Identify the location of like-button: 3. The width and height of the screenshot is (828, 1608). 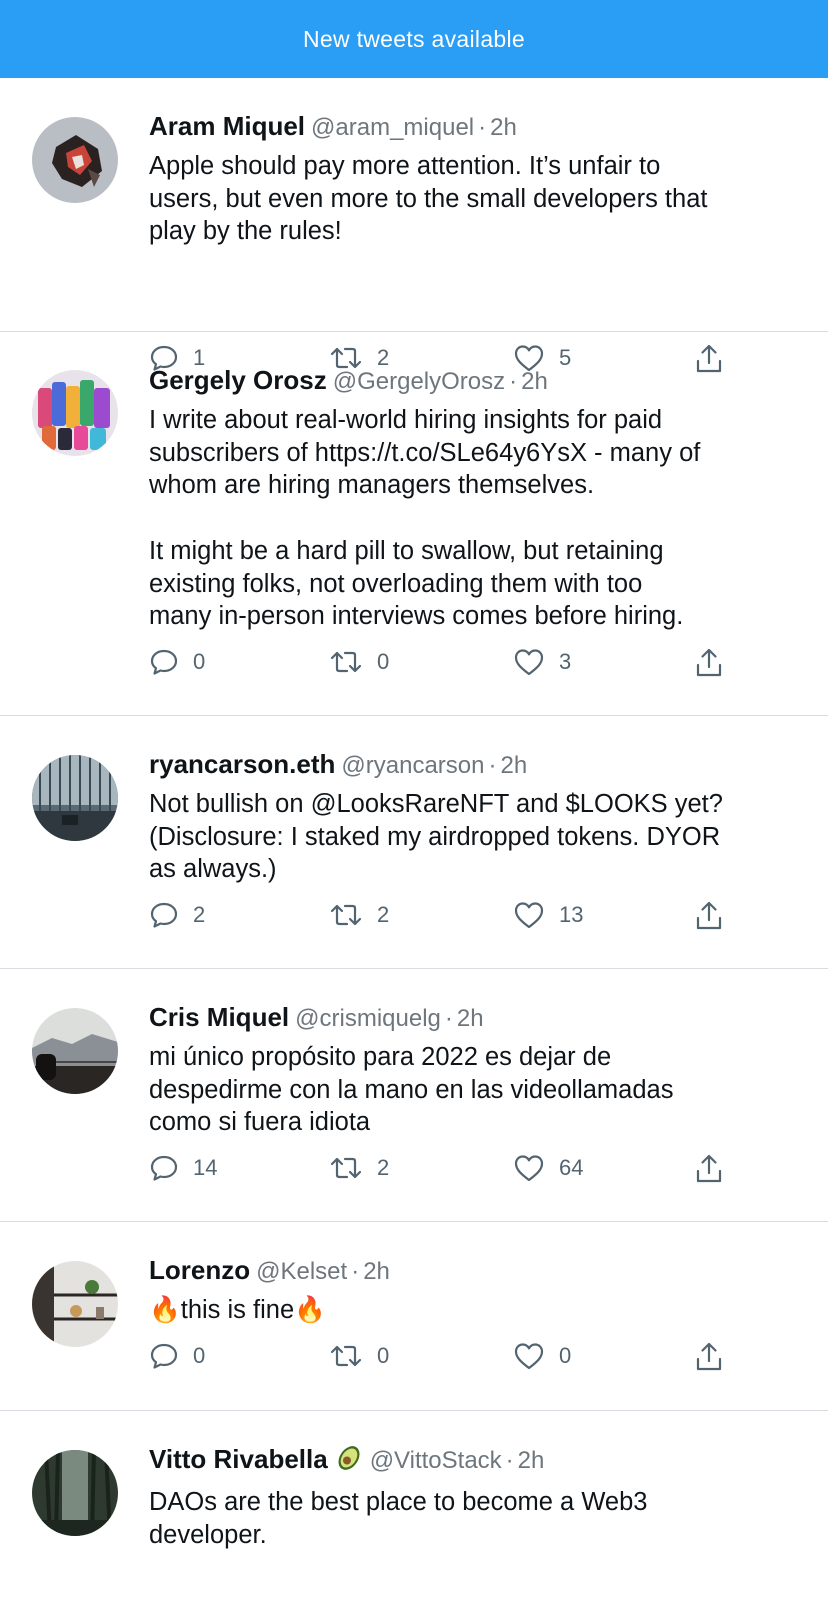
(542, 662).